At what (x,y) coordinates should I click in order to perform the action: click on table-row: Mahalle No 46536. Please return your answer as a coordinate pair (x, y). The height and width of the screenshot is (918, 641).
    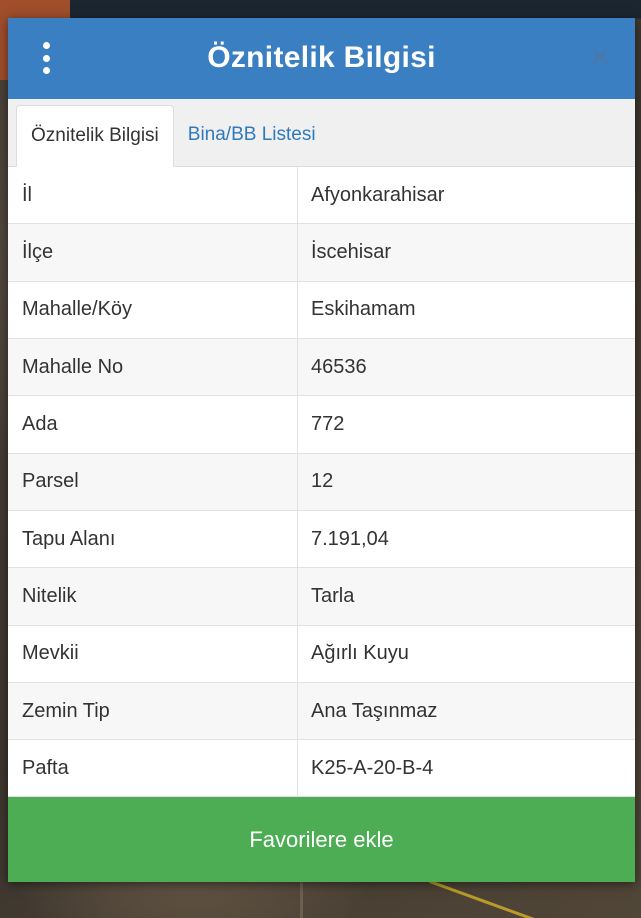
    Looking at the image, I should click on (321, 368).